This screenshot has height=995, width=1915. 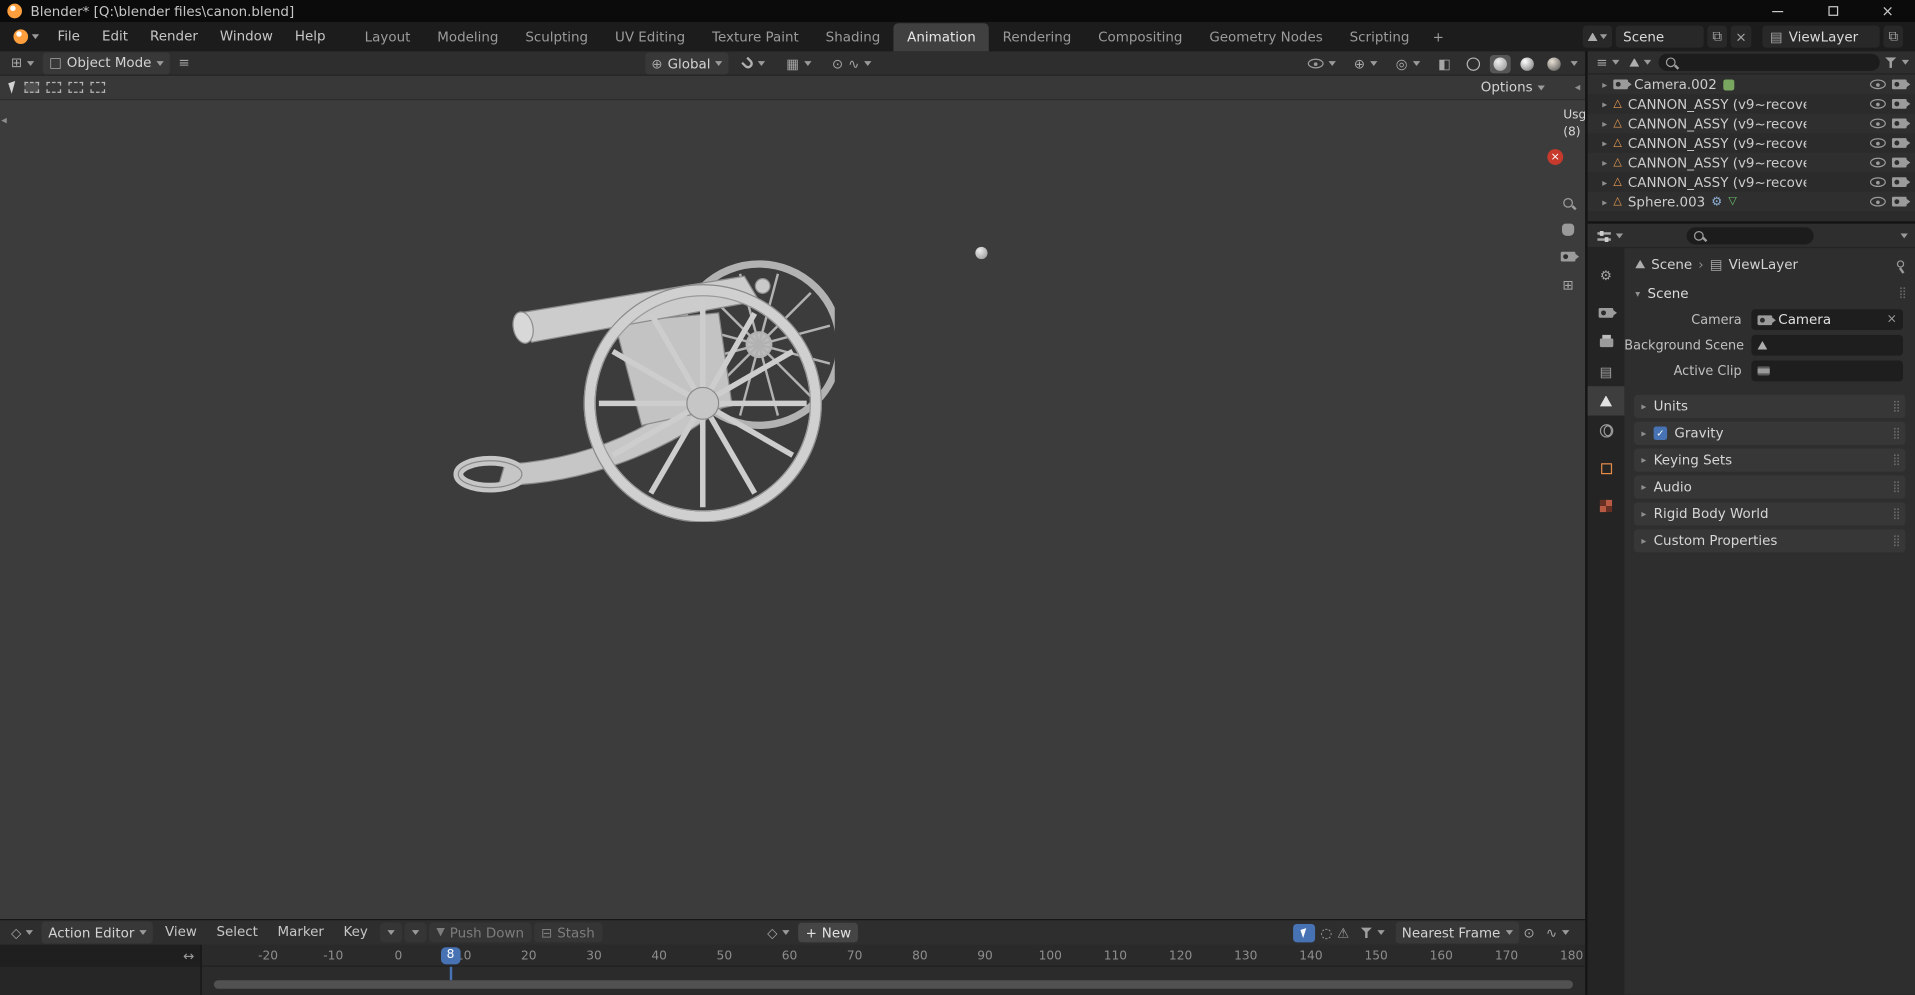 What do you see at coordinates (1529, 933) in the screenshot?
I see `proportional-icon: ⊙` at bounding box center [1529, 933].